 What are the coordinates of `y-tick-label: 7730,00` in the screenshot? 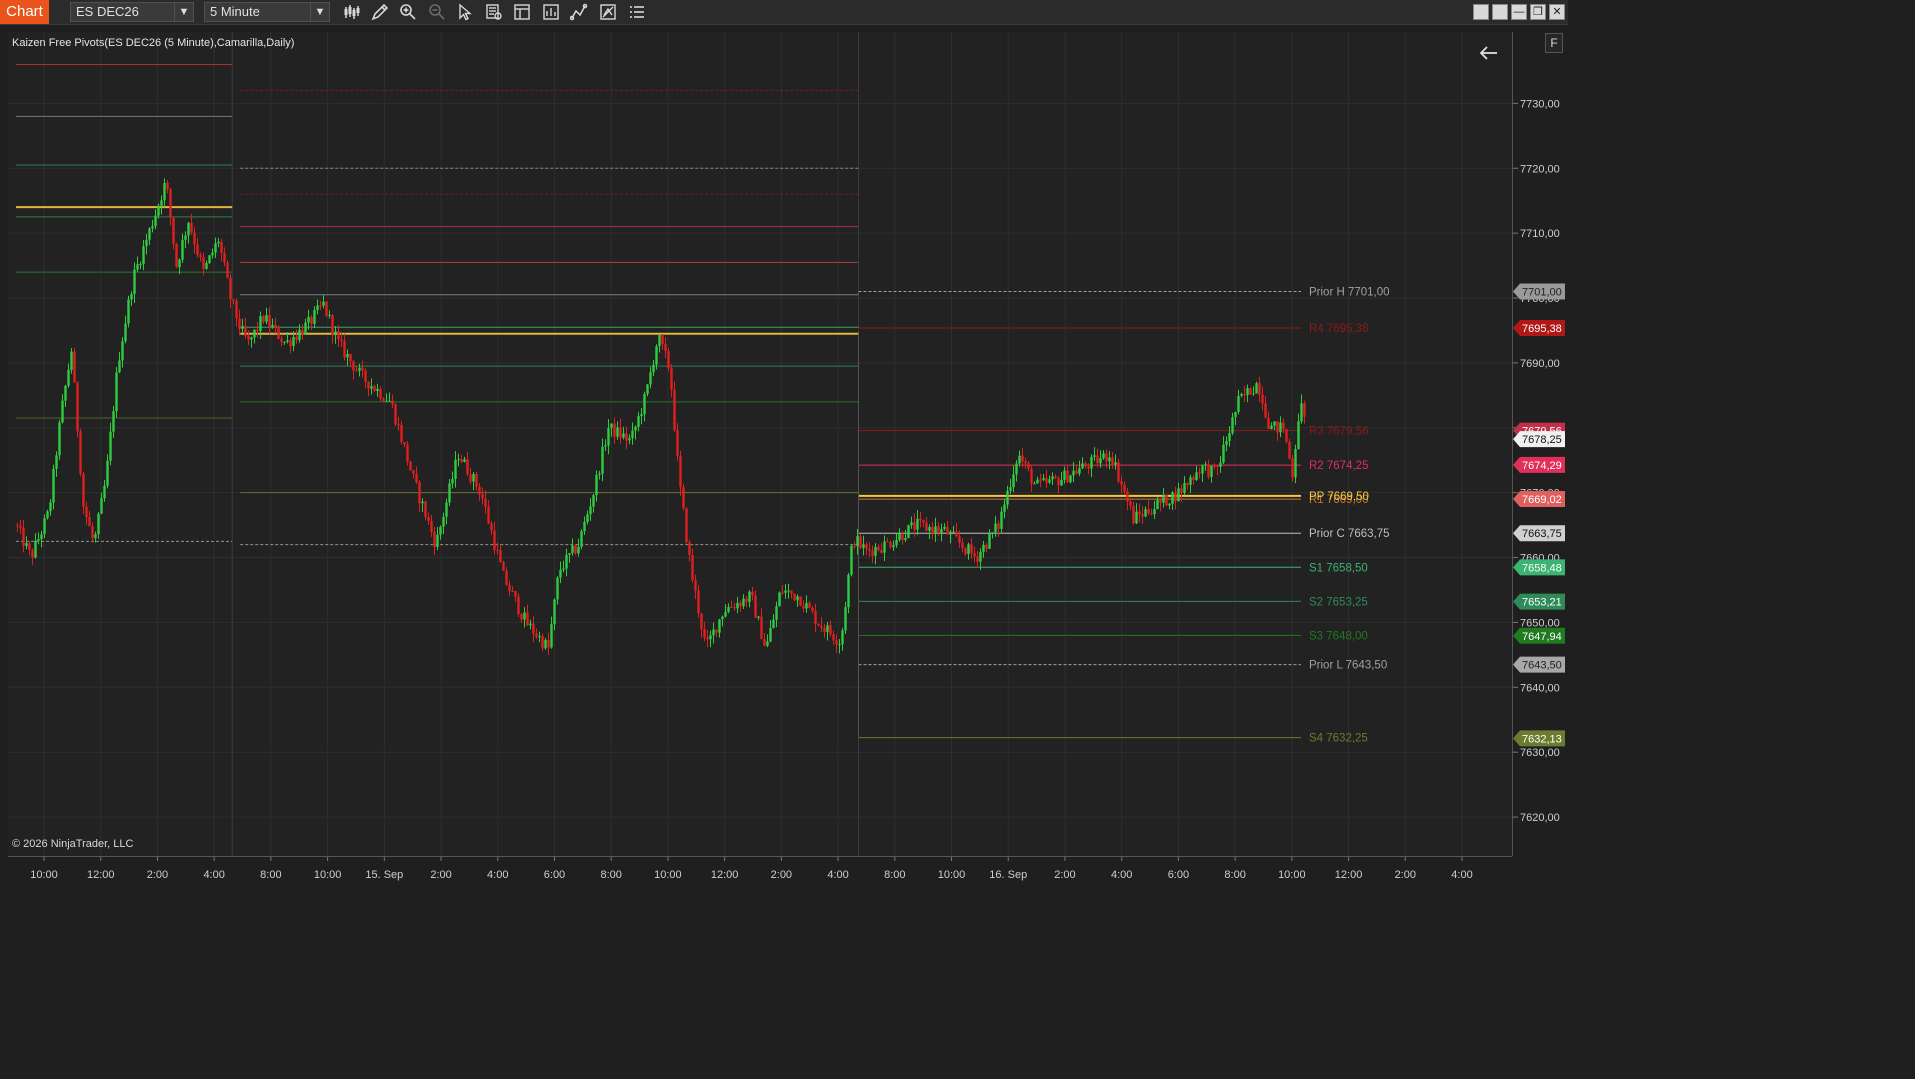 It's located at (1540, 104).